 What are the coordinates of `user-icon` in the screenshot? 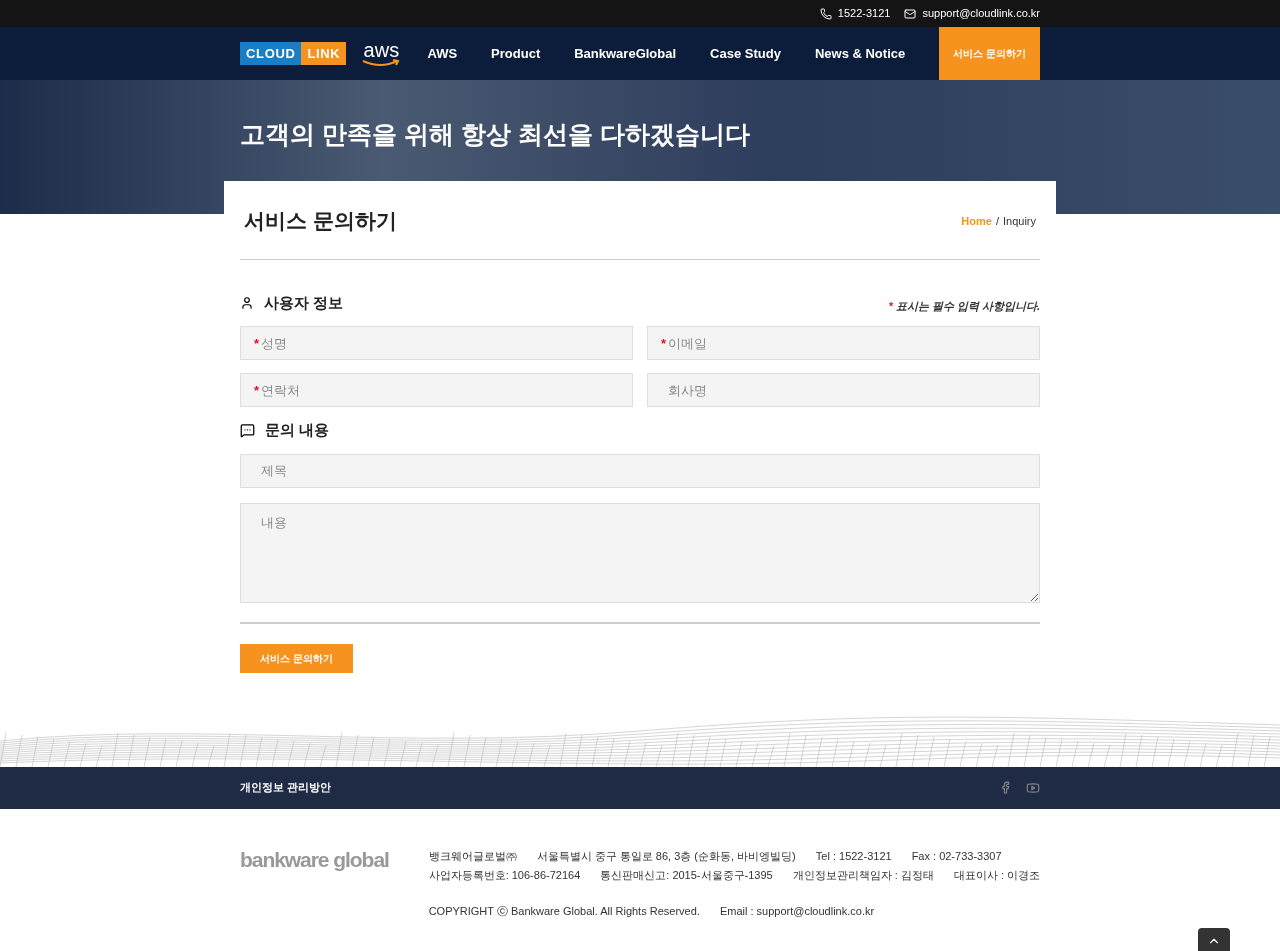 It's located at (247, 302).